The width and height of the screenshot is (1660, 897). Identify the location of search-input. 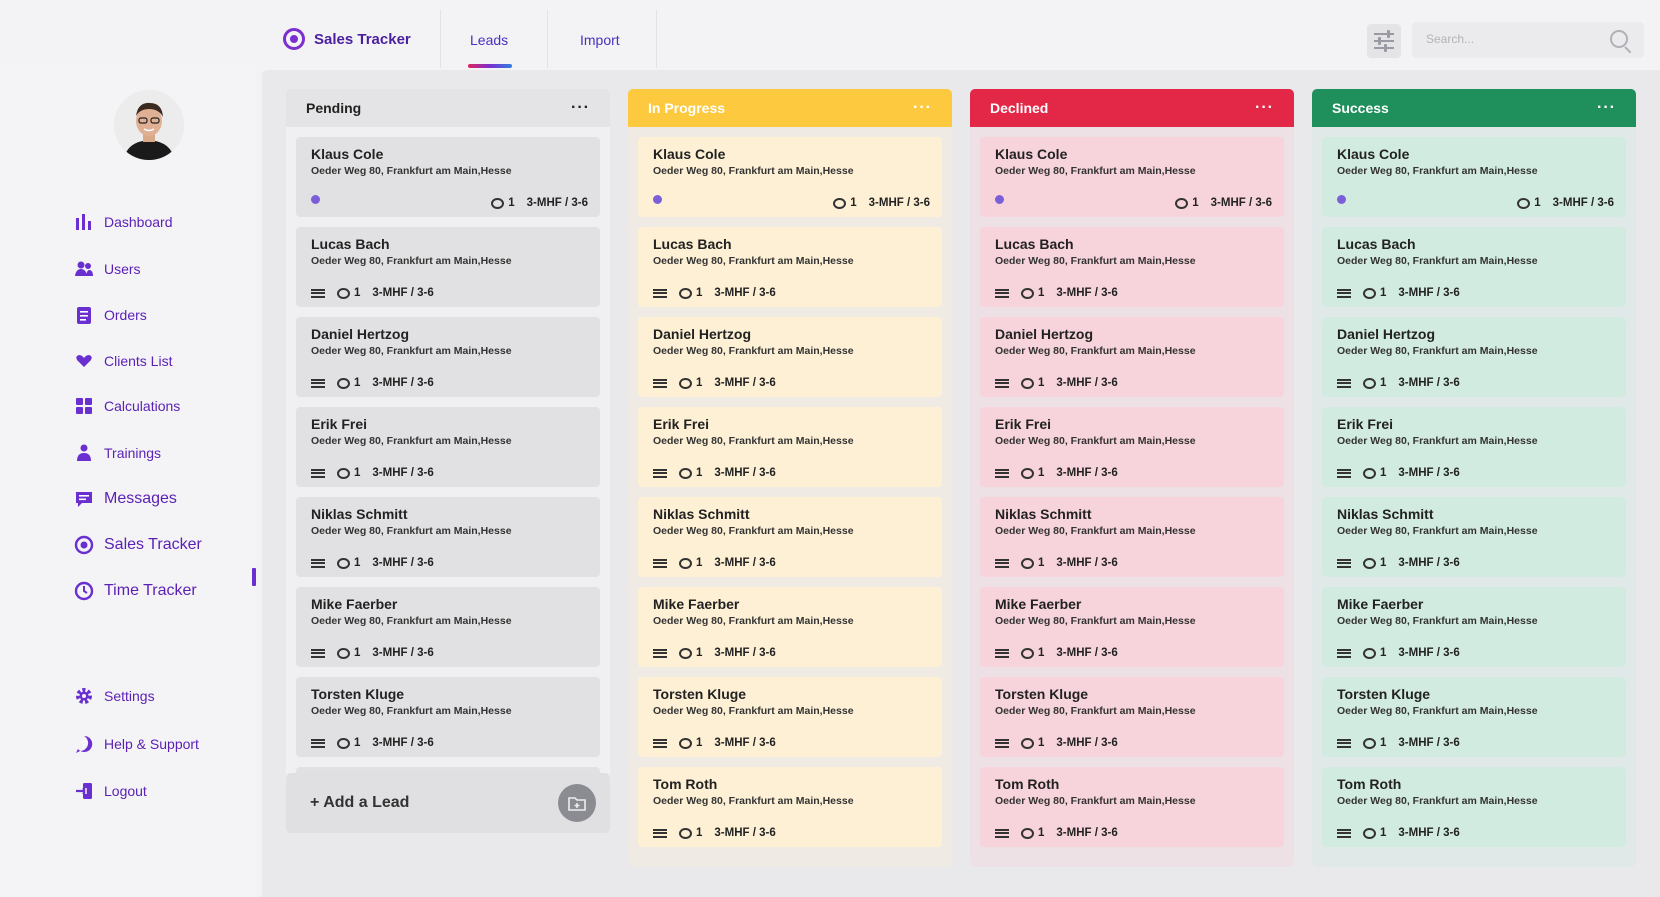
(1506, 39).